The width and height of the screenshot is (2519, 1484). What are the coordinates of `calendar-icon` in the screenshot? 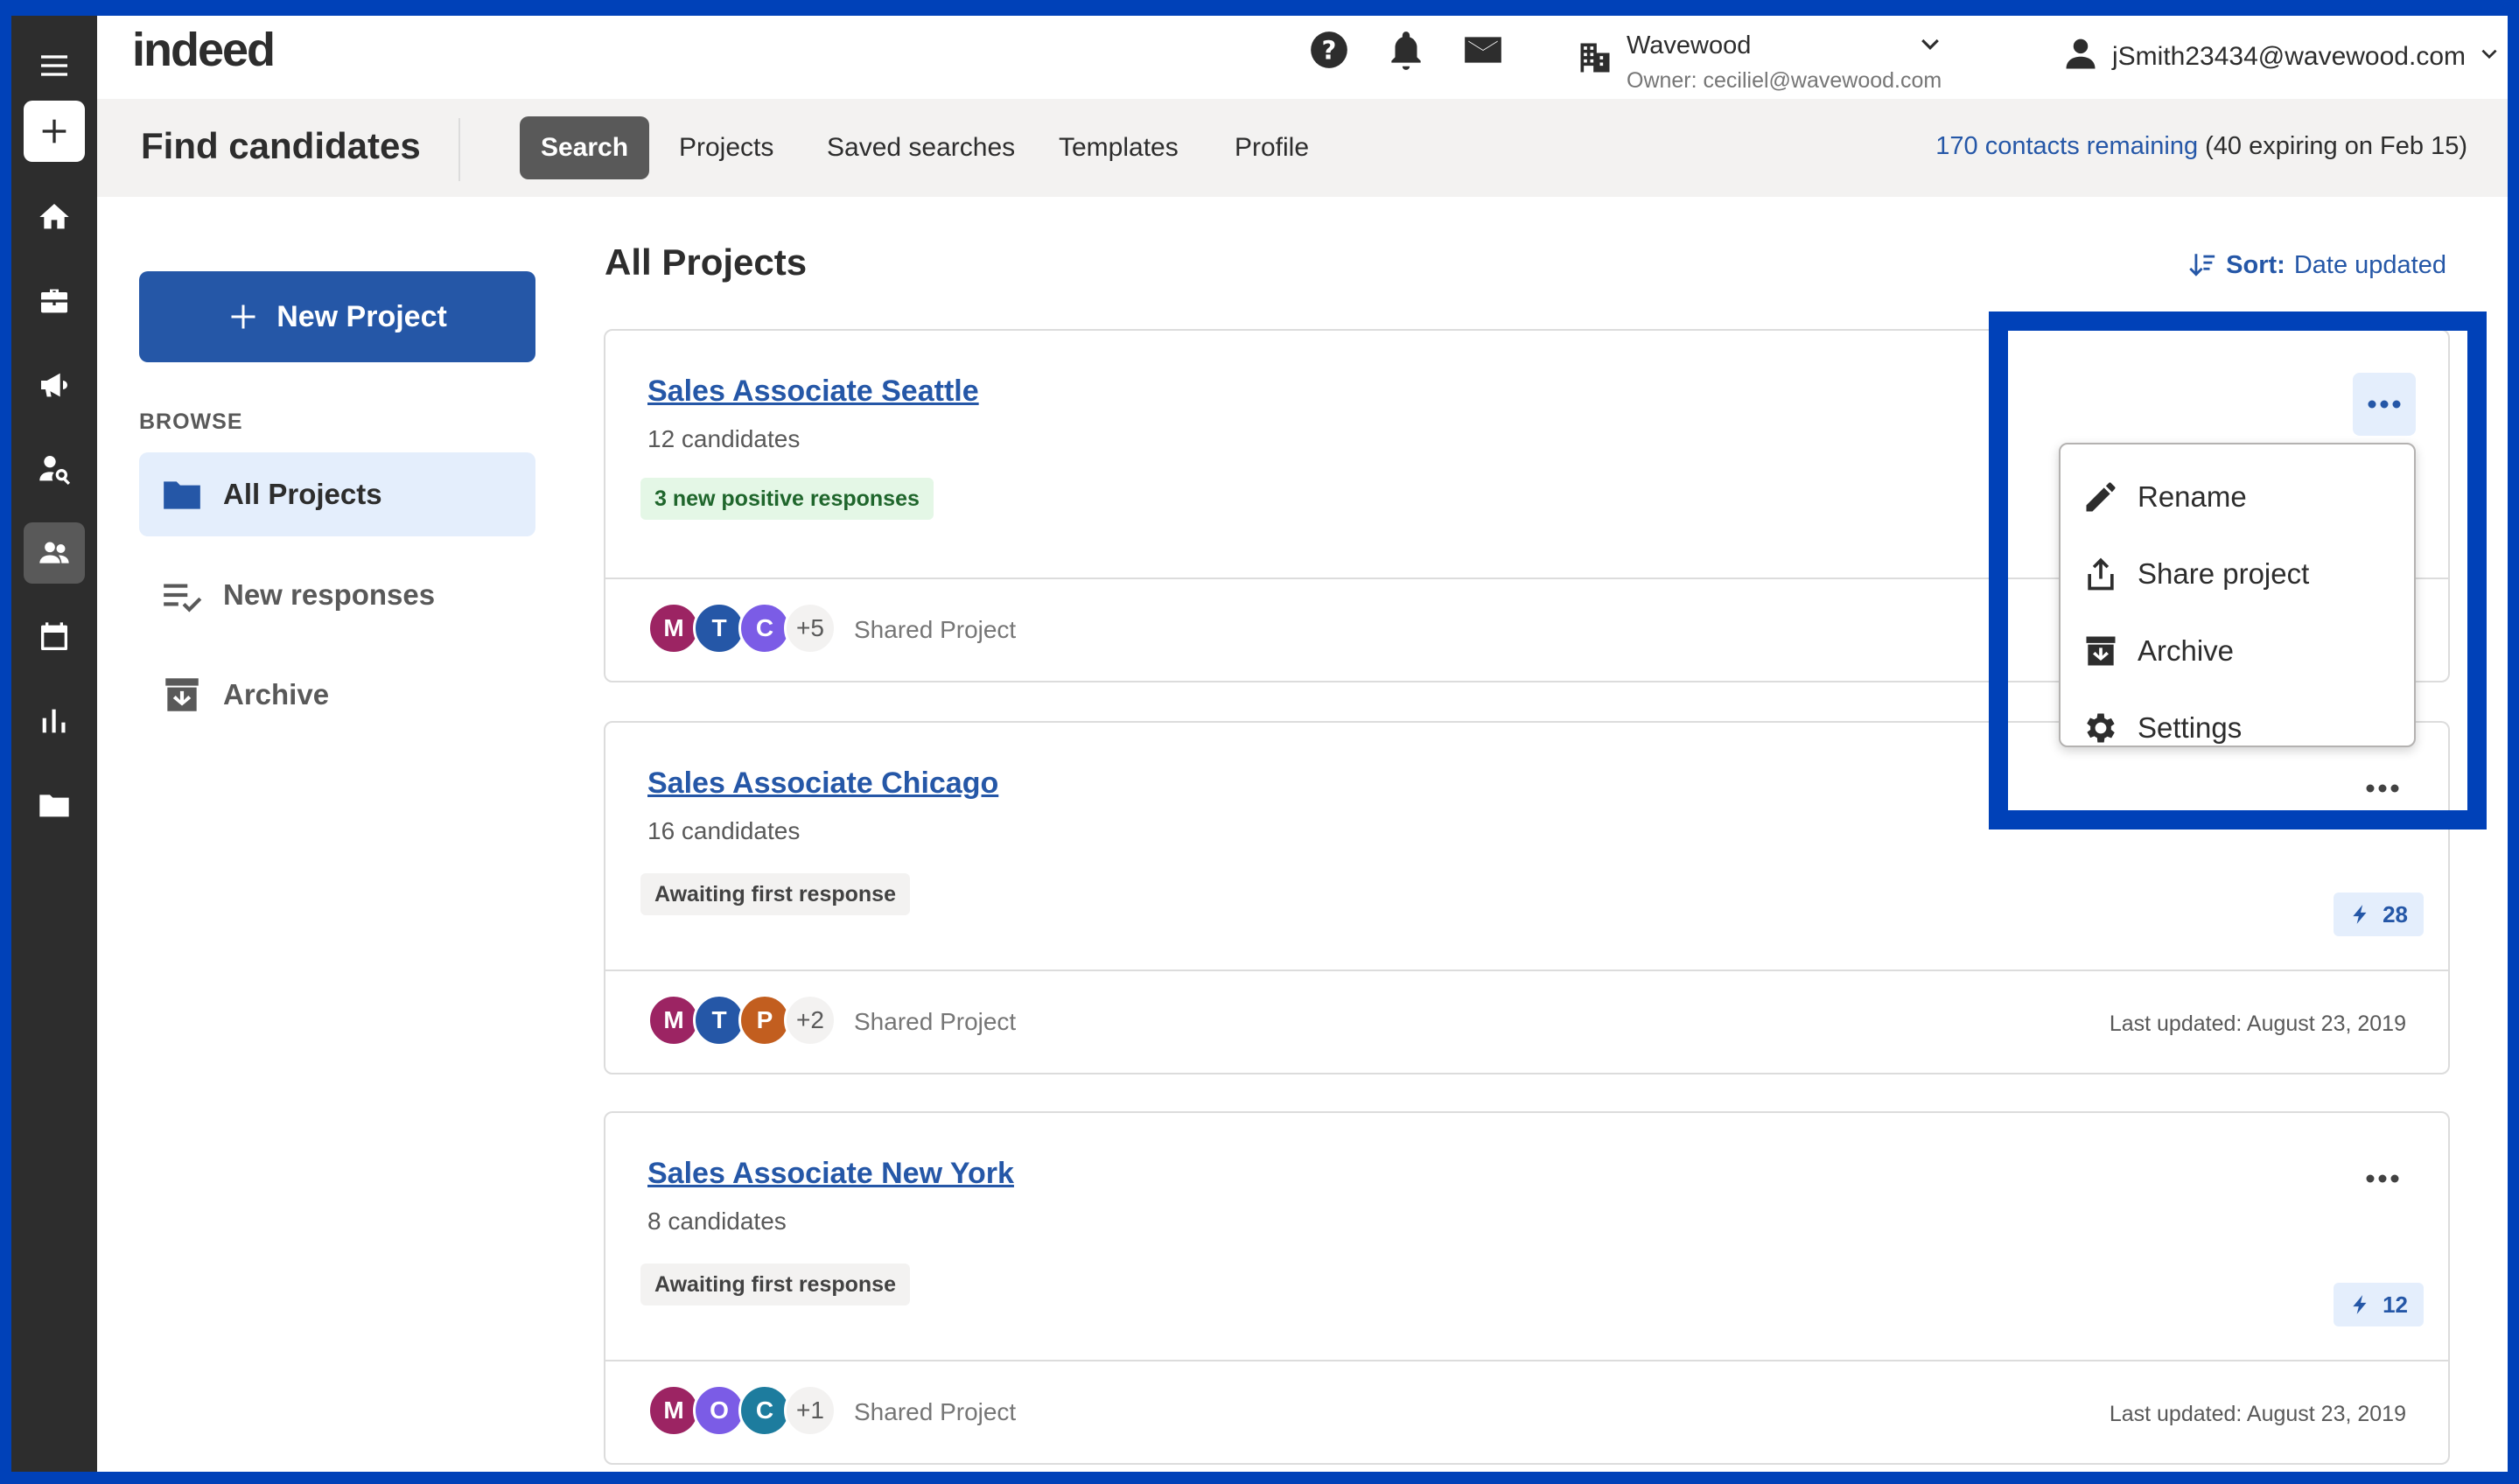 It's located at (54, 637).